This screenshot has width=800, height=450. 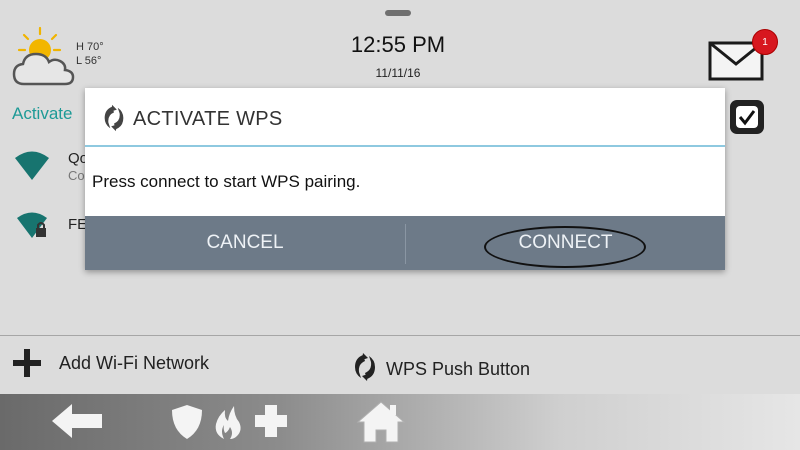 What do you see at coordinates (114, 118) in the screenshot?
I see `wps-icon` at bounding box center [114, 118].